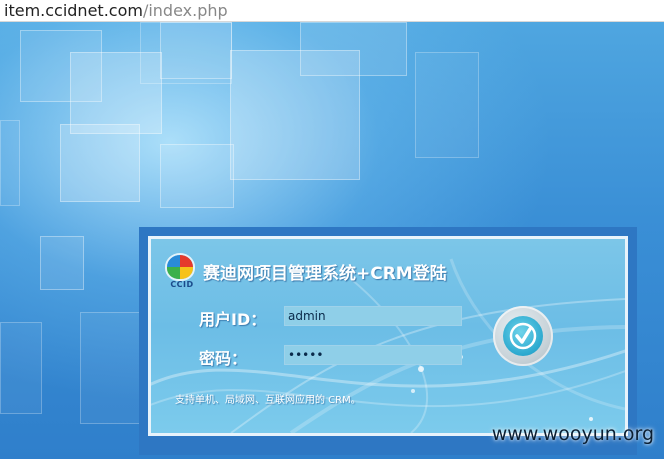 This screenshot has height=459, width=664. I want to click on checkmark-icon, so click(523, 336).